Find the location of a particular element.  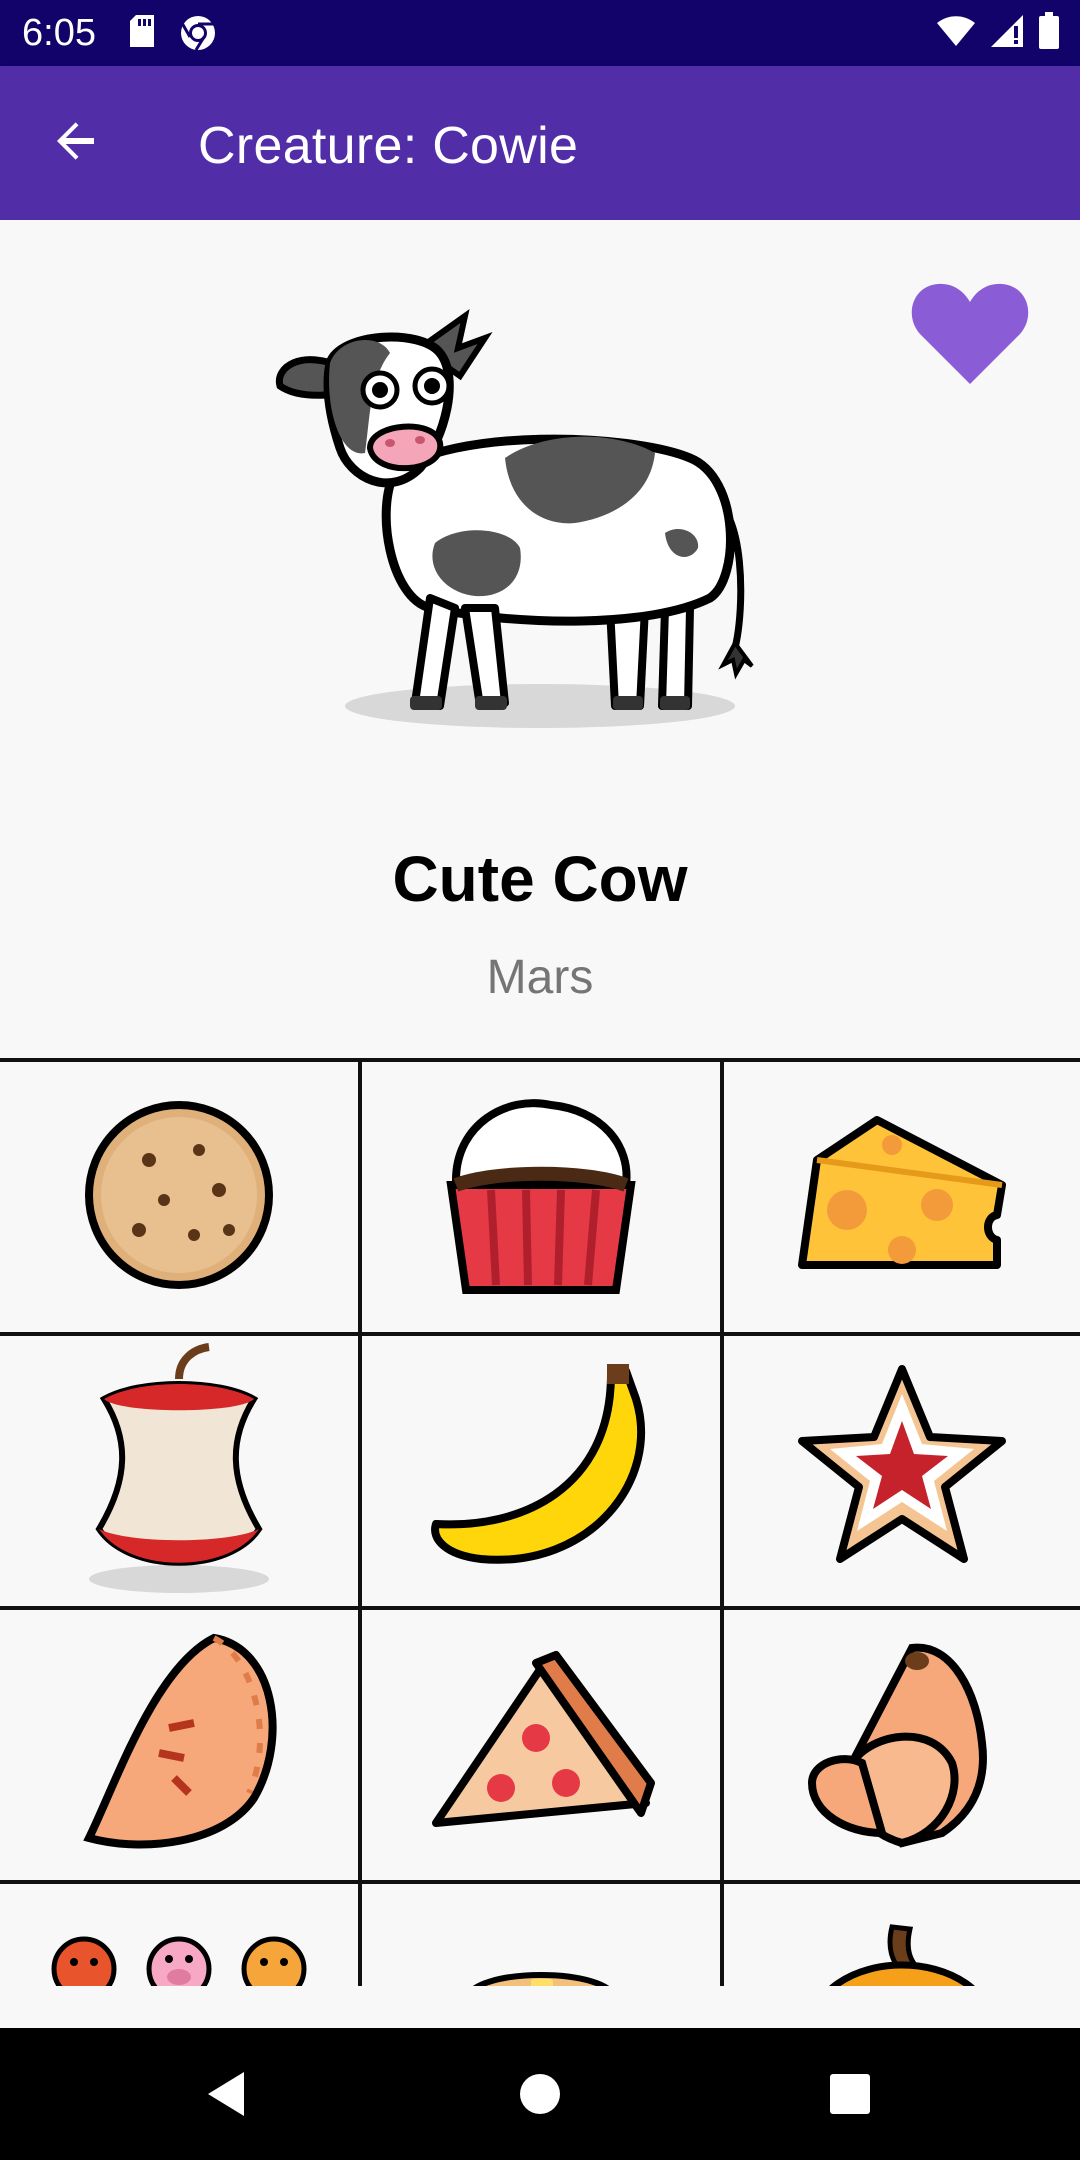

status-left-icons is located at coordinates (173, 35).